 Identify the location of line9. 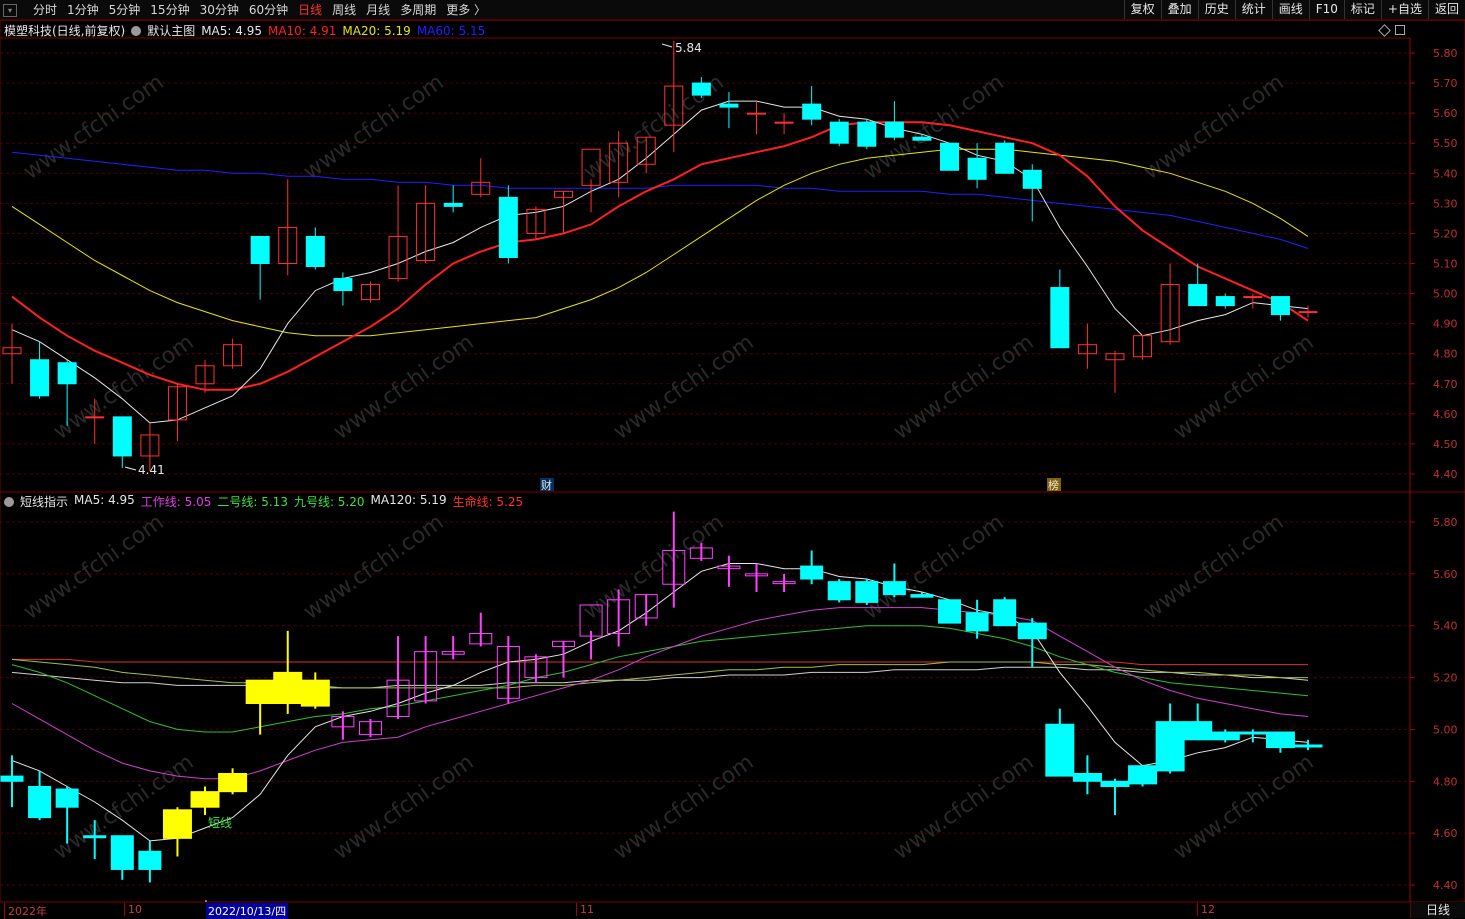
(659, 673).